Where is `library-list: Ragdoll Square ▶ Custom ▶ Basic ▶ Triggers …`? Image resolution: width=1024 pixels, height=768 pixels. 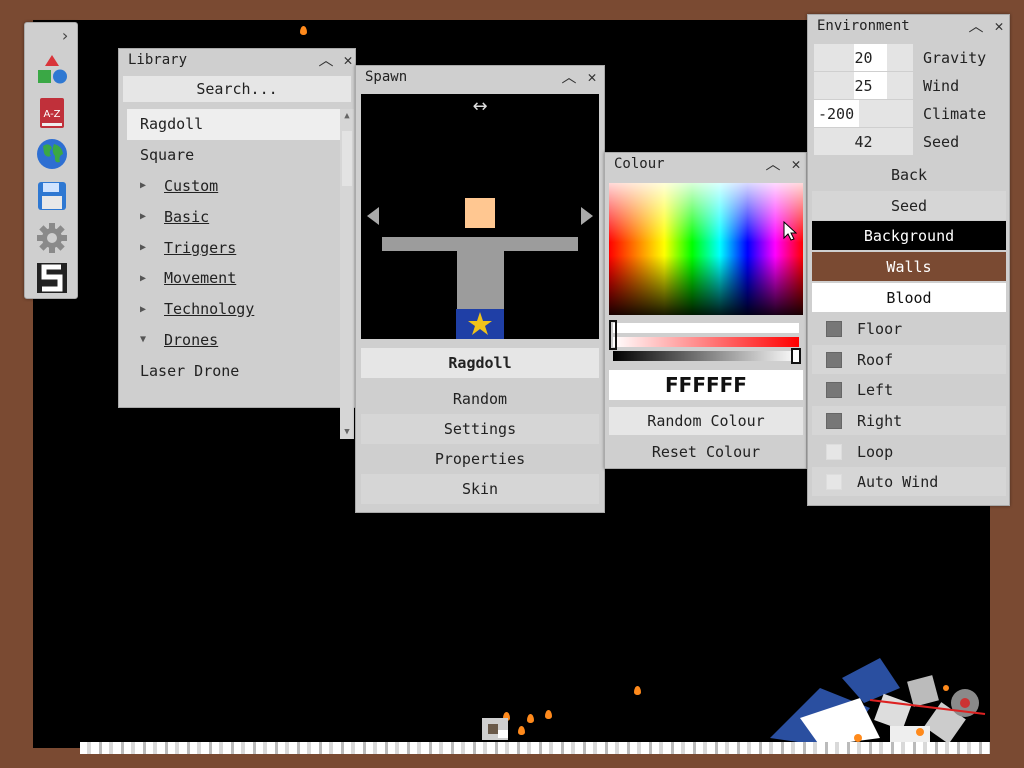 library-list: Ragdoll Square ▶ Custom ▶ Basic ▶ Triggers … is located at coordinates (234, 247).